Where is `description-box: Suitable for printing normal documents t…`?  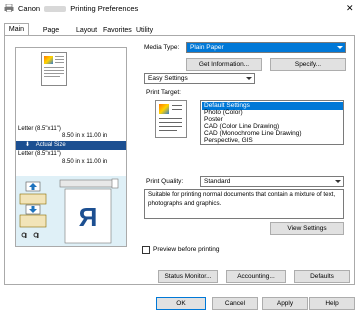
description-box: Suitable for printing normal documents t… is located at coordinates (244, 204).